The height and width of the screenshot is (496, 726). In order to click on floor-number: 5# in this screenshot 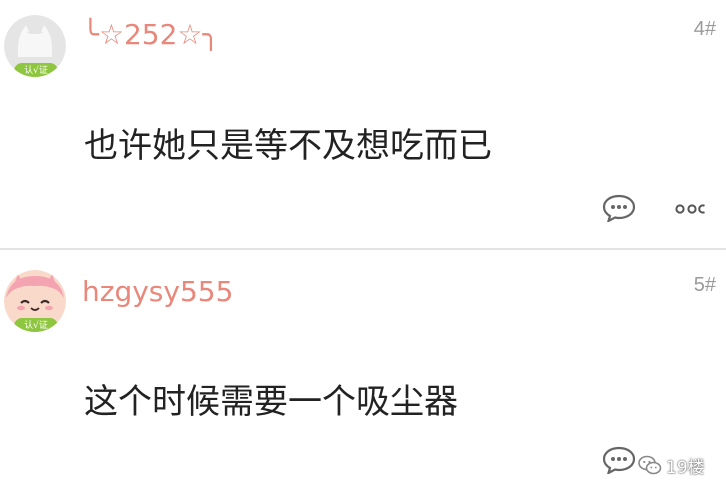, I will do `click(704, 285)`.